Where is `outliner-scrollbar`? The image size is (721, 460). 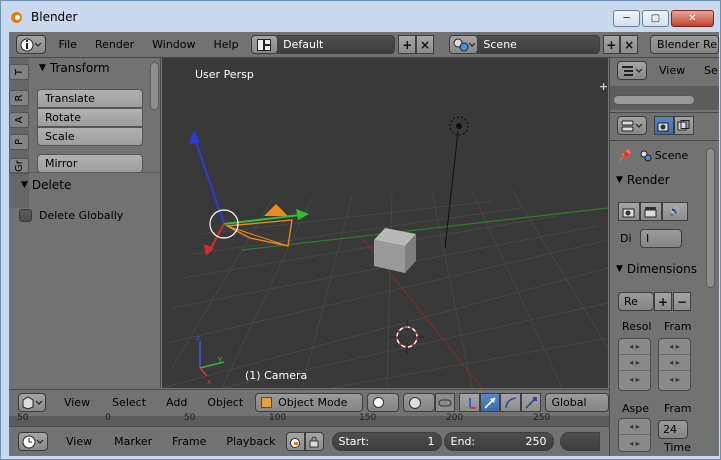 outliner-scrollbar is located at coordinates (654, 100).